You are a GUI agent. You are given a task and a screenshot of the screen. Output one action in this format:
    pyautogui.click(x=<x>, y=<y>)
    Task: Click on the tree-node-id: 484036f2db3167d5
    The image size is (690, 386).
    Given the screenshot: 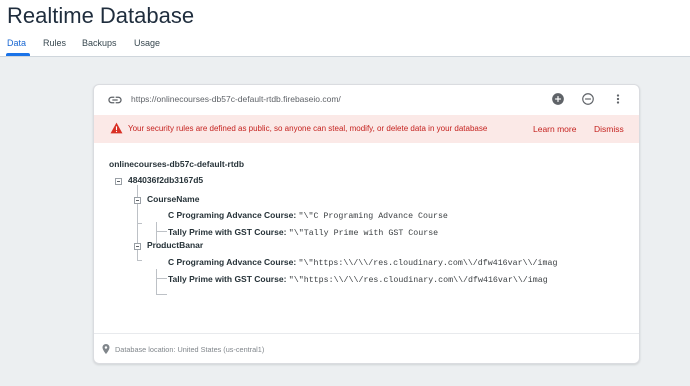 What is the action you would take?
    pyautogui.click(x=165, y=180)
    